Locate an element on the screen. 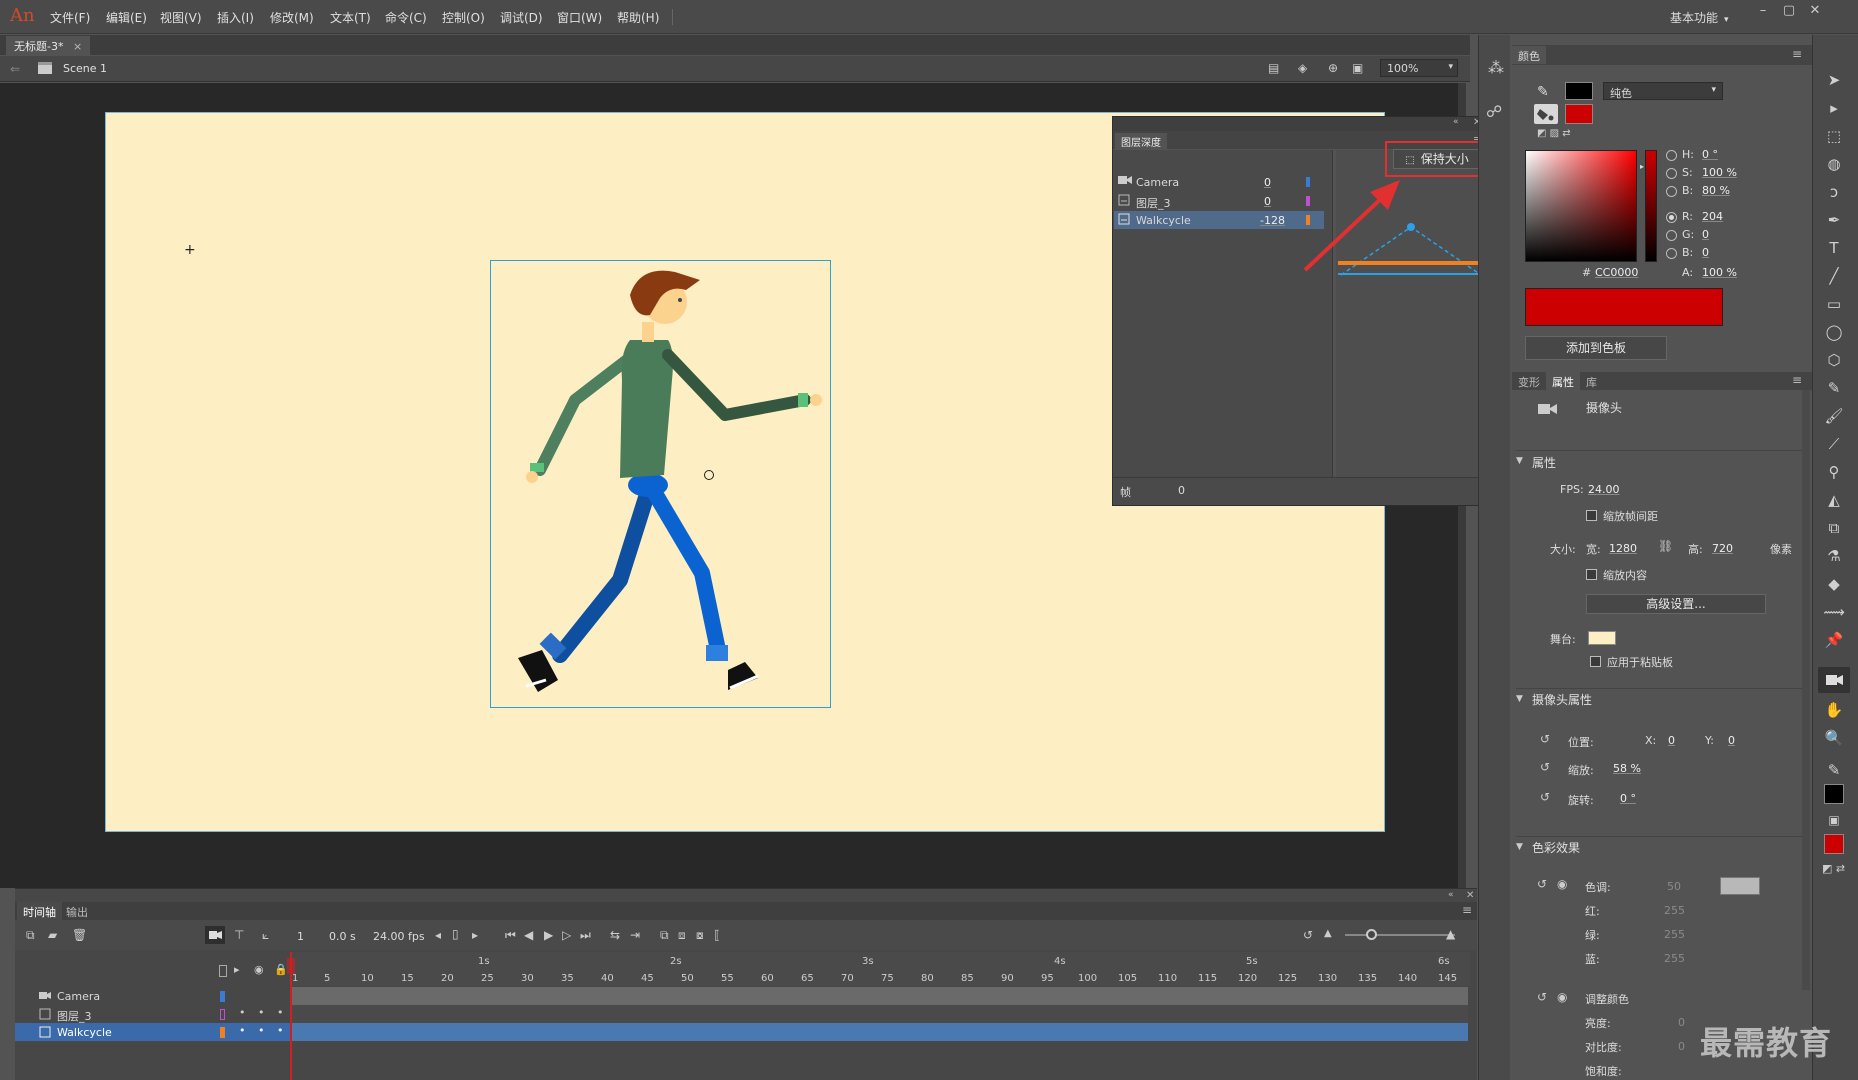  menu-debug: 调试(D) is located at coordinates (521, 17).